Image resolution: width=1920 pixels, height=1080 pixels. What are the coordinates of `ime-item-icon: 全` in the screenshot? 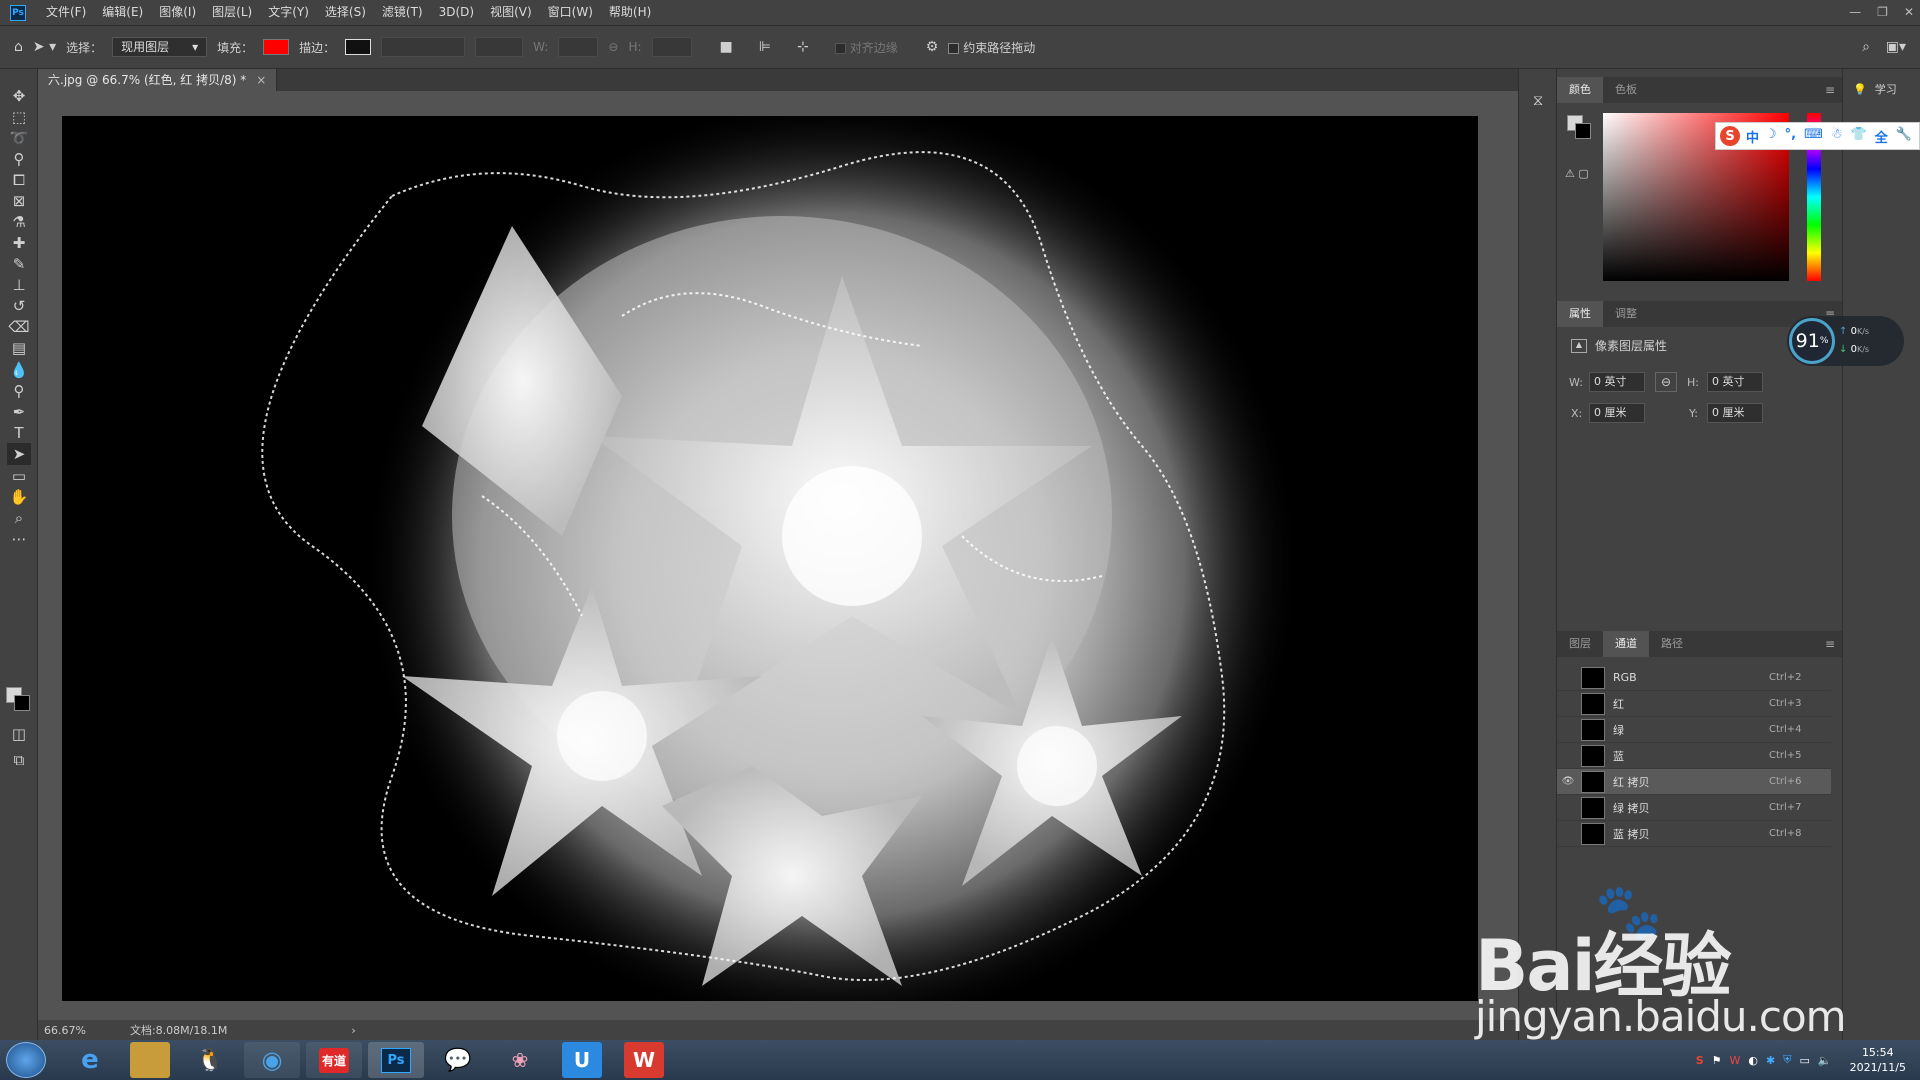 It's located at (1881, 136).